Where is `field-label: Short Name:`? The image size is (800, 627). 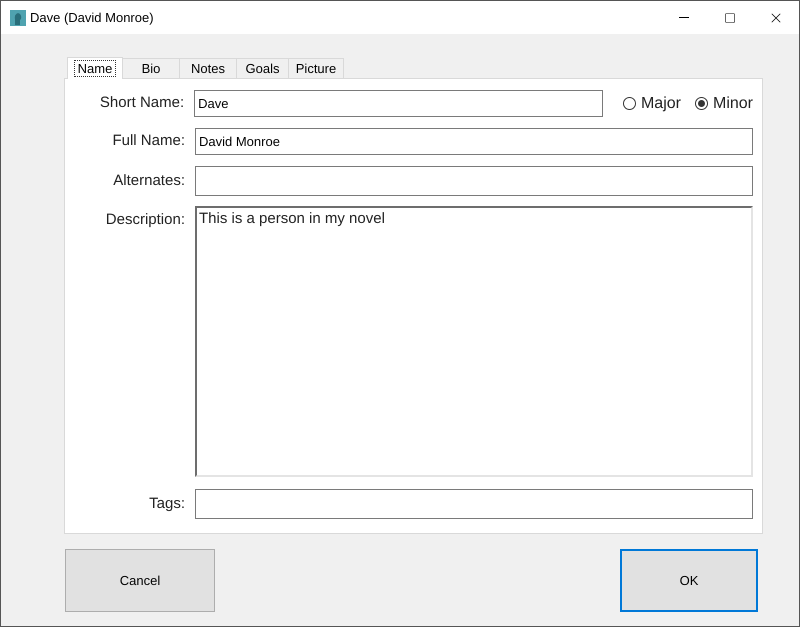 field-label: Short Name: is located at coordinates (141, 103).